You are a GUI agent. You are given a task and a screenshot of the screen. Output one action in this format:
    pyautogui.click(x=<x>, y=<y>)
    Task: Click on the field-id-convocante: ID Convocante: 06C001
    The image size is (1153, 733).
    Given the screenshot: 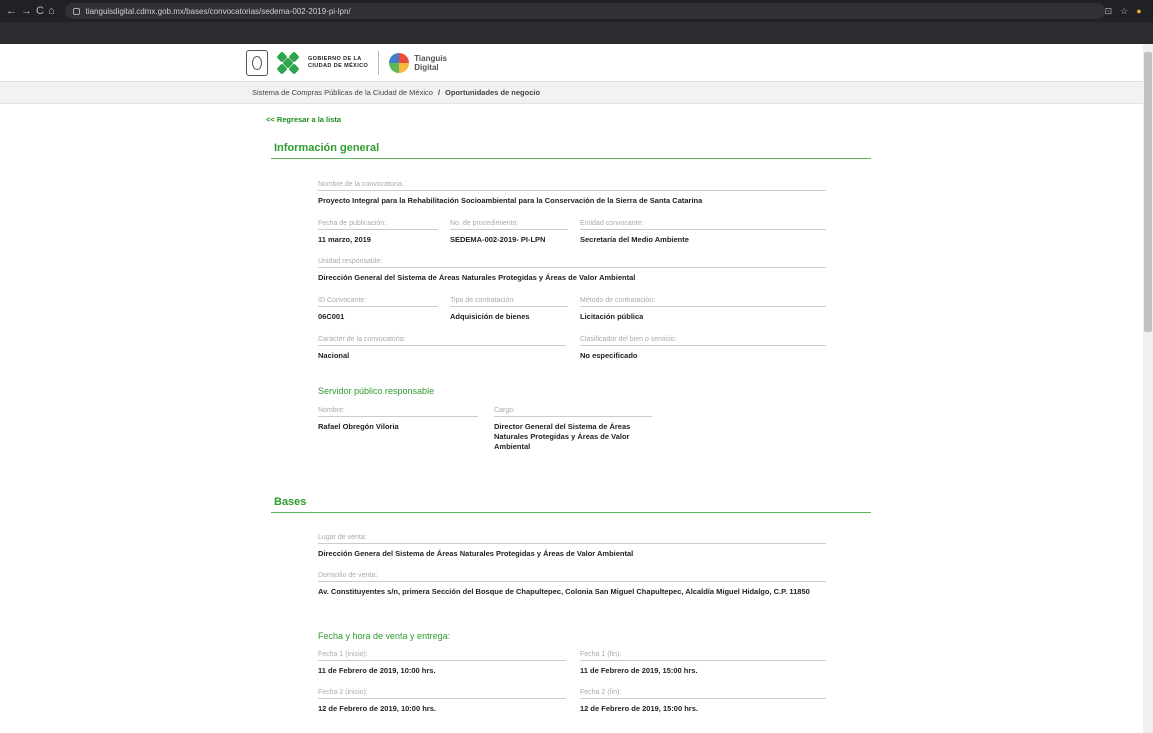 What is the action you would take?
    pyautogui.click(x=378, y=309)
    